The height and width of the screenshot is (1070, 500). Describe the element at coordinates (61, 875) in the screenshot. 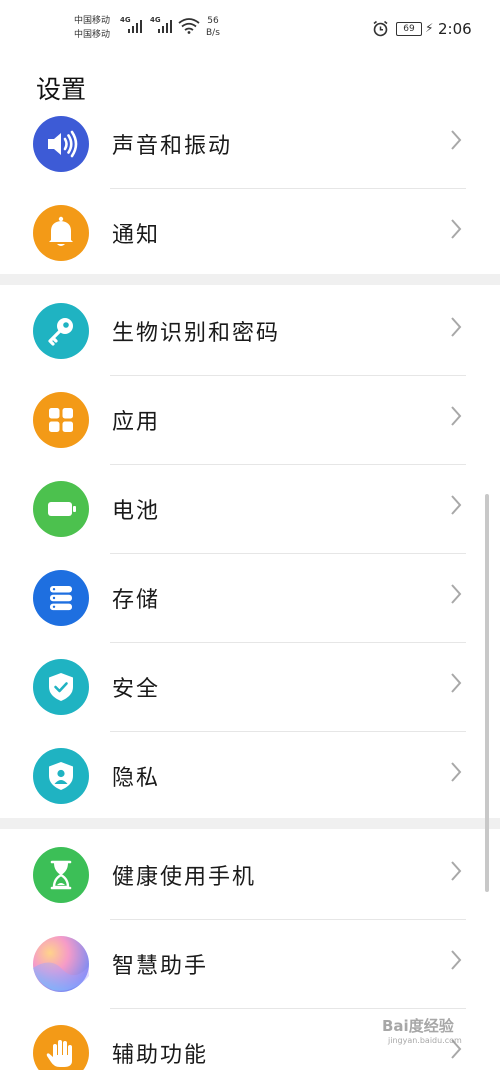

I see `hourglass-icon` at that location.